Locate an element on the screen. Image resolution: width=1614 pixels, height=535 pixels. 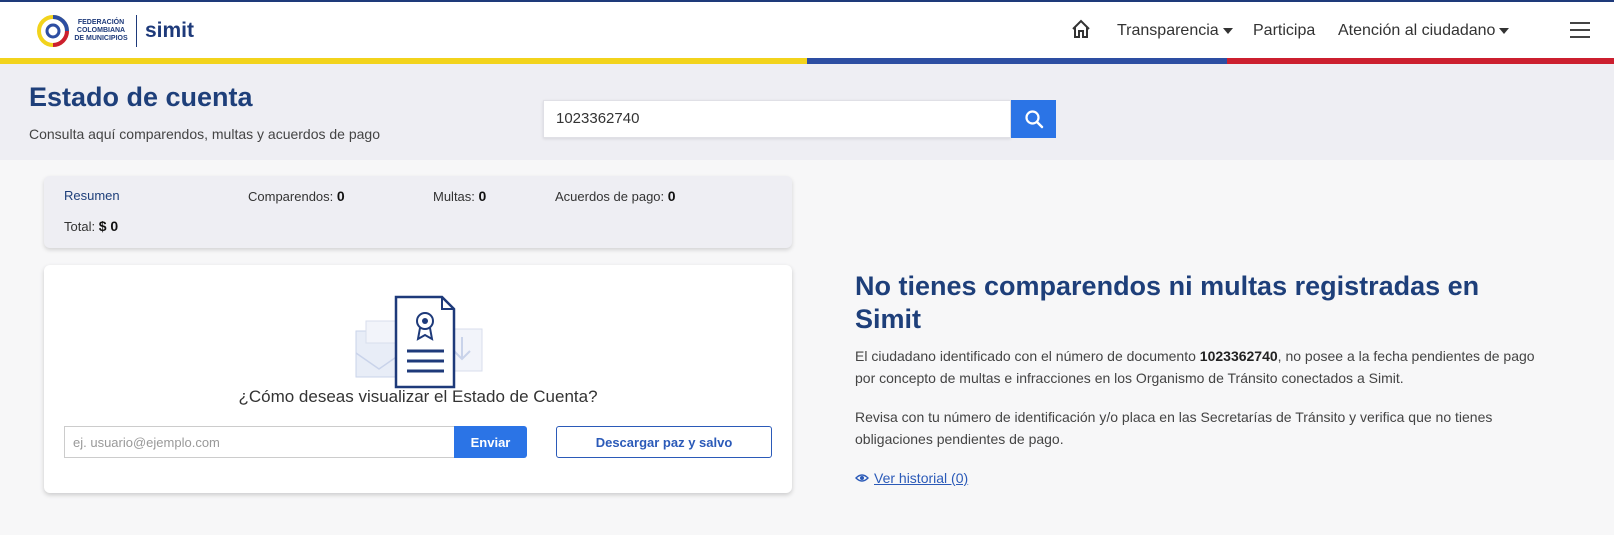
history-link-label: Ver historial (0) is located at coordinates (921, 478).